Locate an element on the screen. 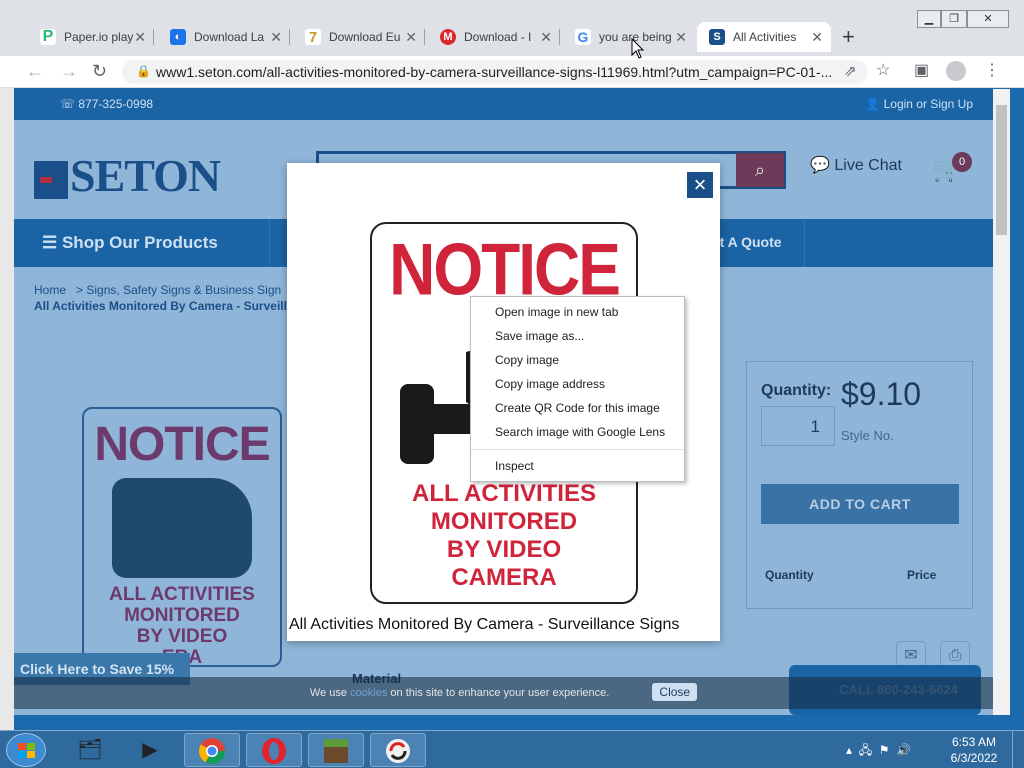 This screenshot has height=768, width=1024. logo-mark is located at coordinates (51, 180).